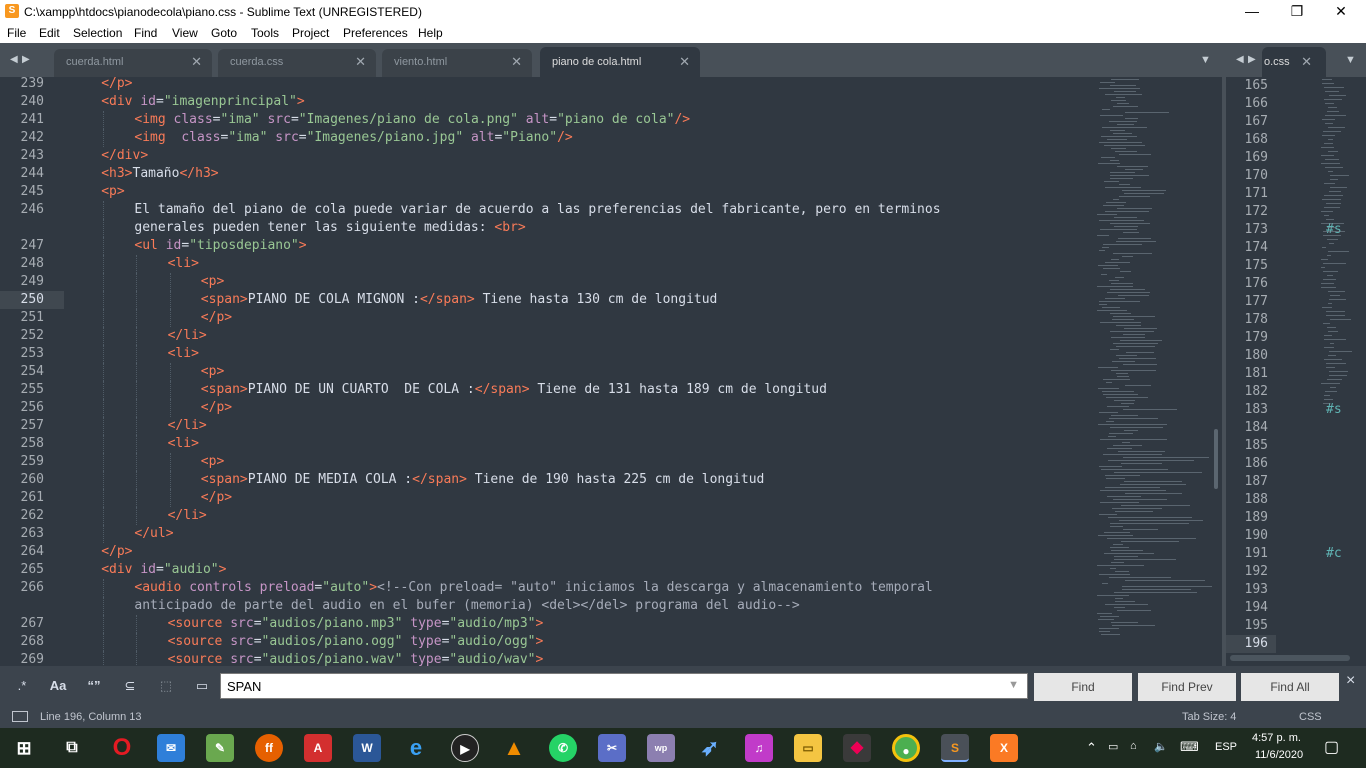  I want to click on vertical-scrollbar, so click(1216, 371).